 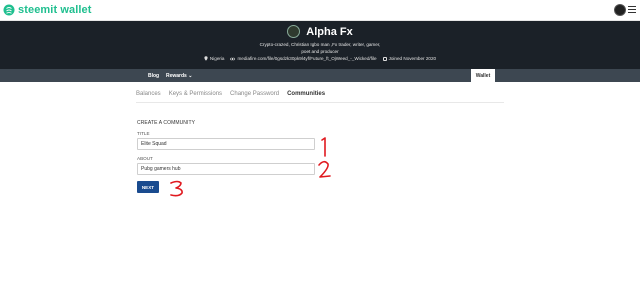 What do you see at coordinates (483, 75) in the screenshot?
I see `nav-wallet: Wallet` at bounding box center [483, 75].